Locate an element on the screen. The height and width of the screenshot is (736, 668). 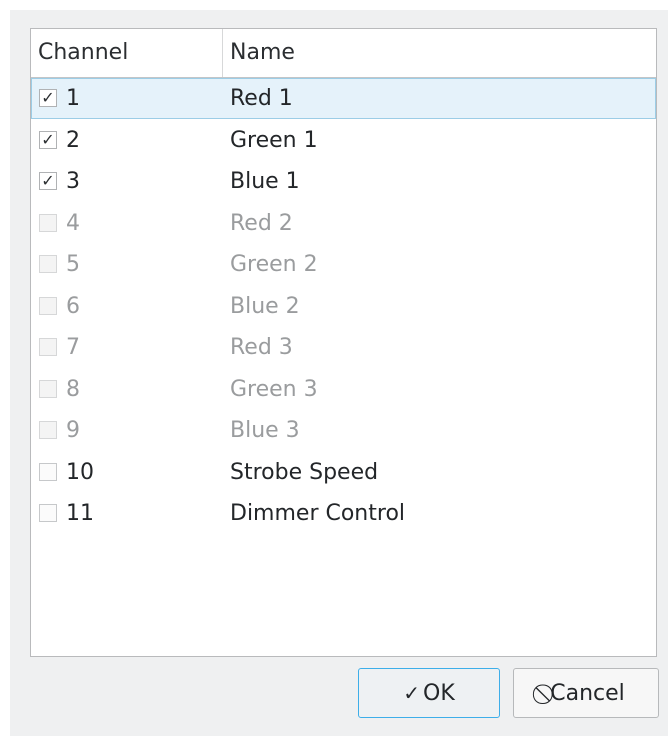
channel-name: Green 3 is located at coordinates (274, 389).